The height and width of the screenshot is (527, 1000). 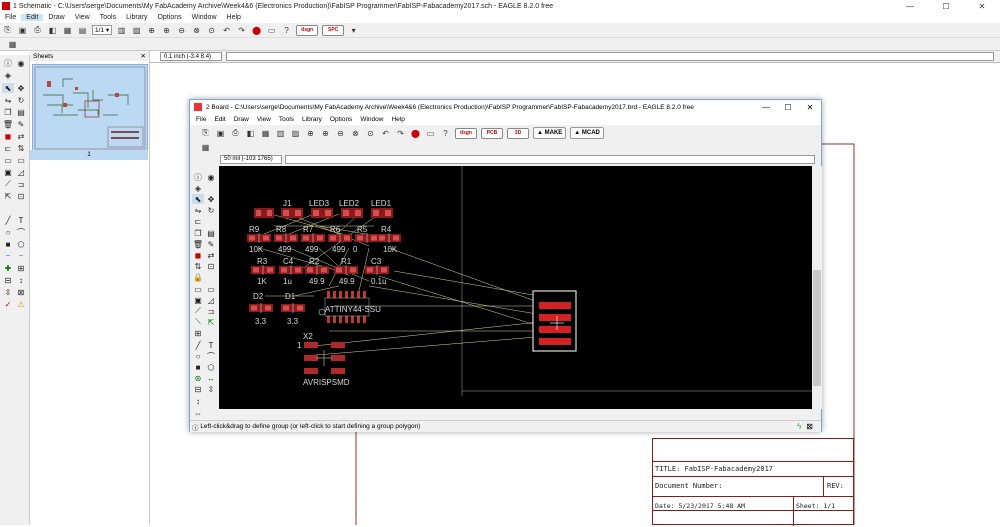 I want to click on value-icon: ▭, so click(x=21, y=160).